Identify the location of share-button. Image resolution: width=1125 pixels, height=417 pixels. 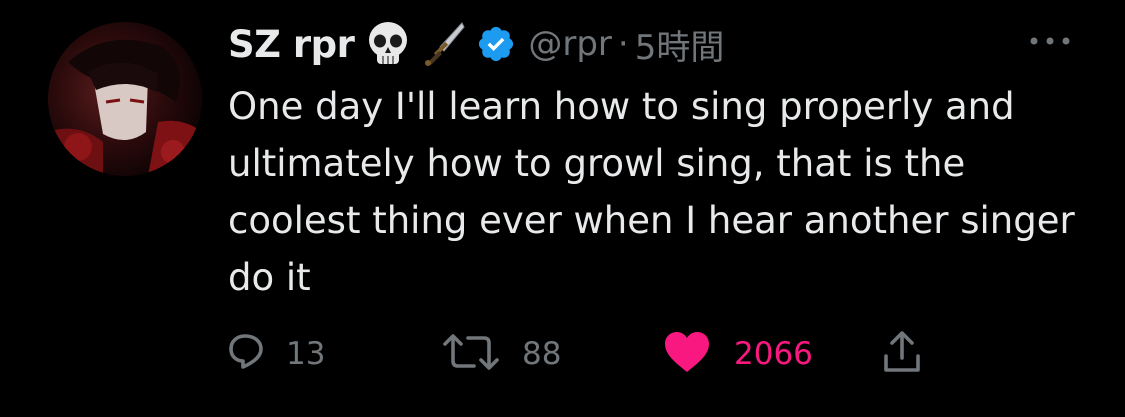
(902, 354).